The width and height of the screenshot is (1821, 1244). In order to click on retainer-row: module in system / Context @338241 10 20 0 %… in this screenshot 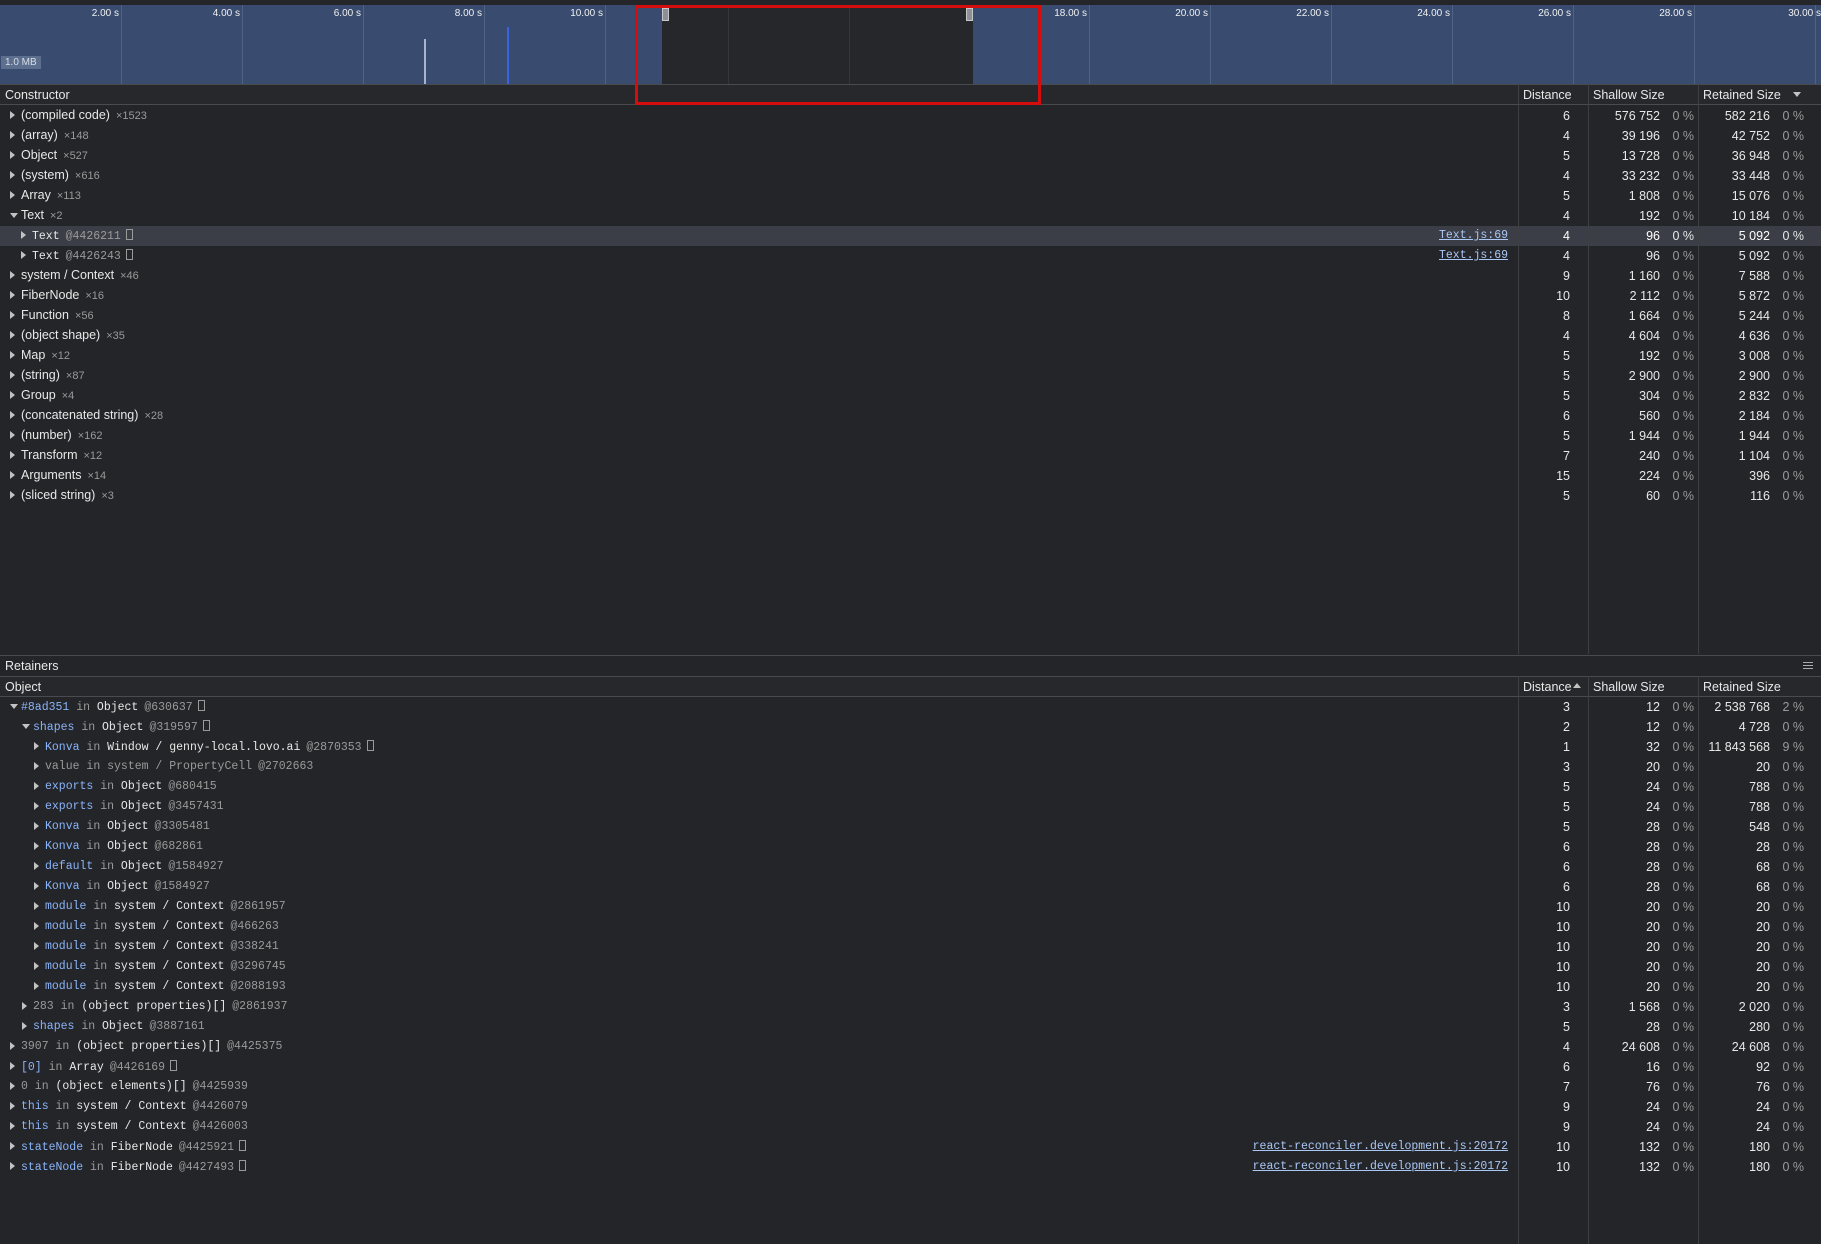, I will do `click(910, 947)`.